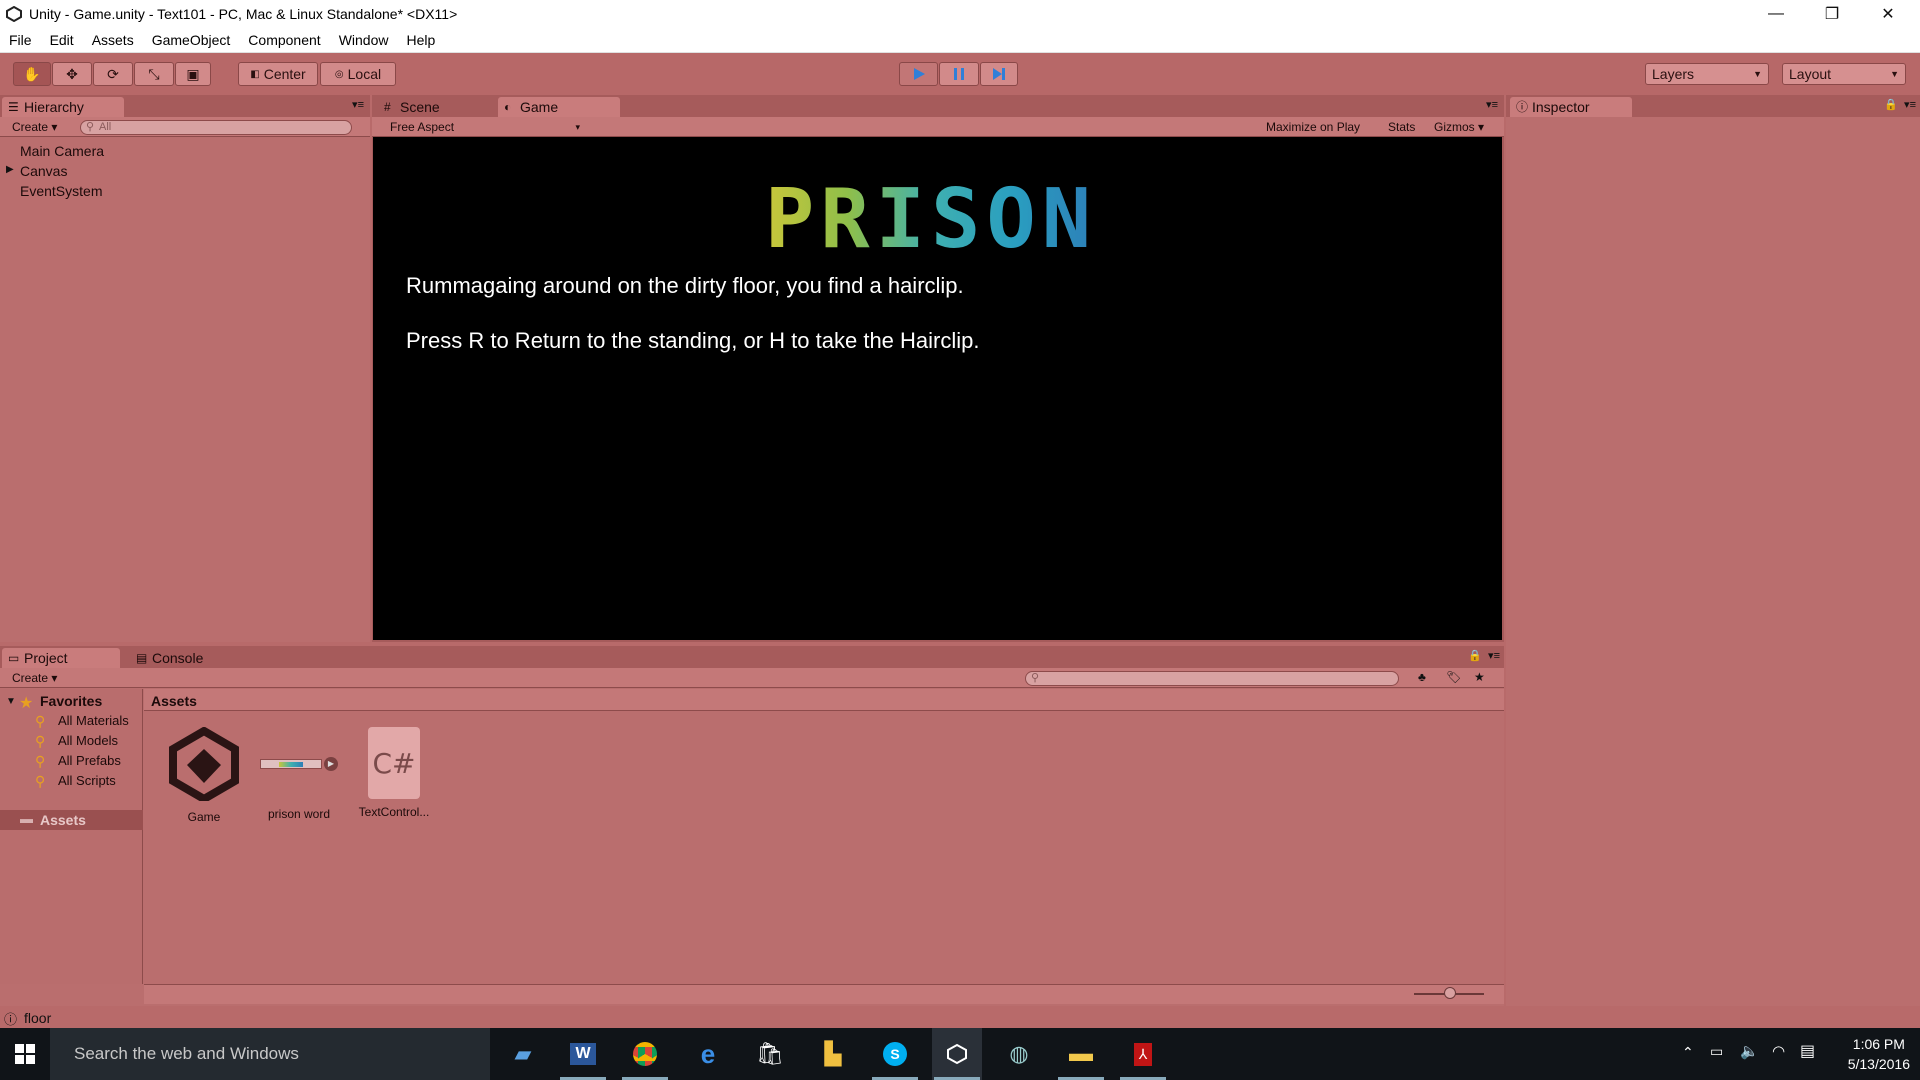 The image size is (1920, 1080). Describe the element at coordinates (364, 40) in the screenshot. I see `menu-window: Window` at that location.